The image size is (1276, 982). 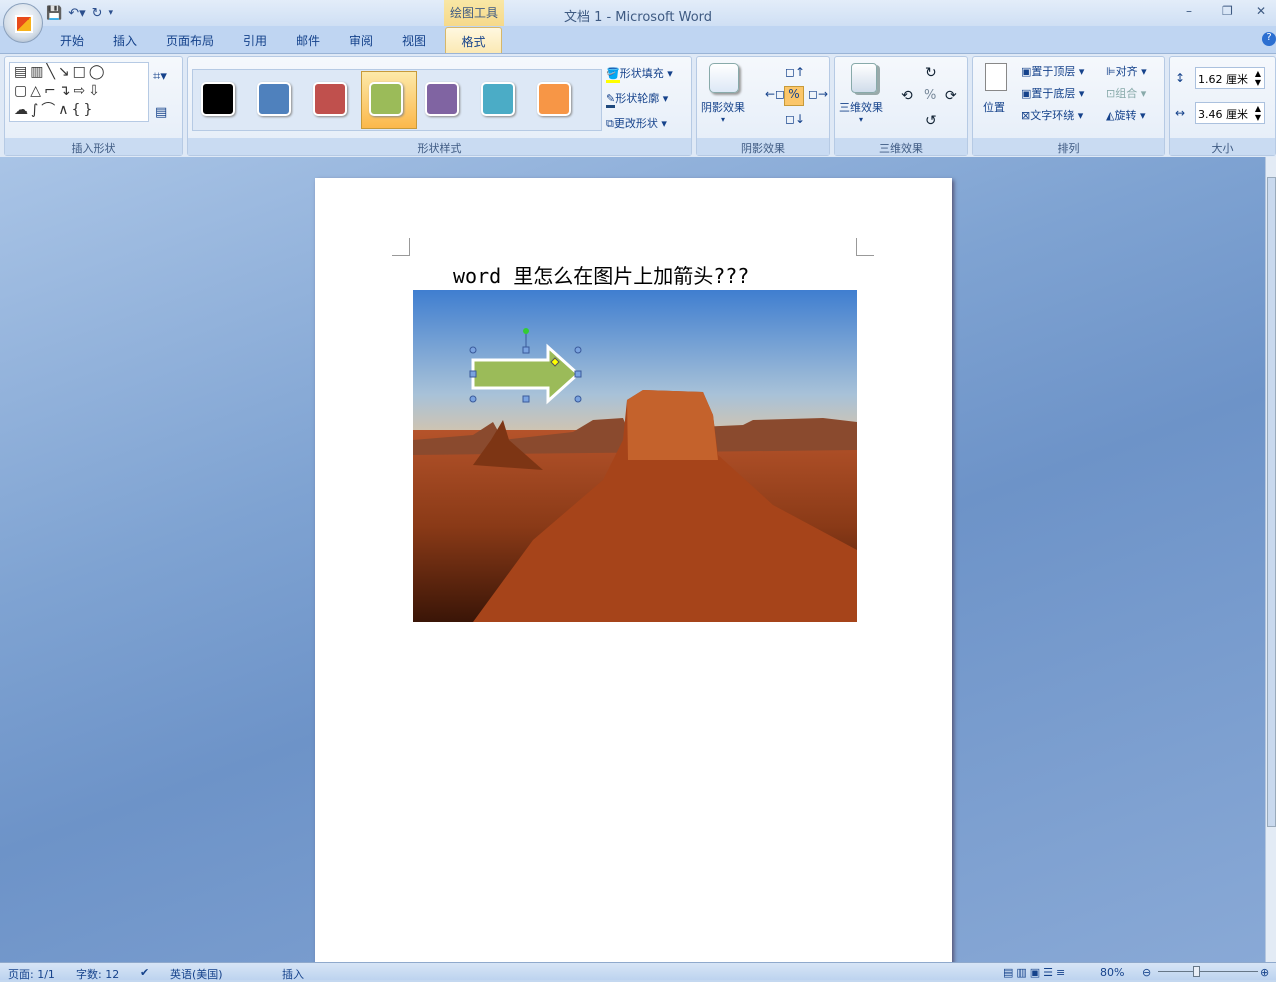 What do you see at coordinates (1126, 115) in the screenshot?
I see `rotate-button: ◭旋转 ▾` at bounding box center [1126, 115].